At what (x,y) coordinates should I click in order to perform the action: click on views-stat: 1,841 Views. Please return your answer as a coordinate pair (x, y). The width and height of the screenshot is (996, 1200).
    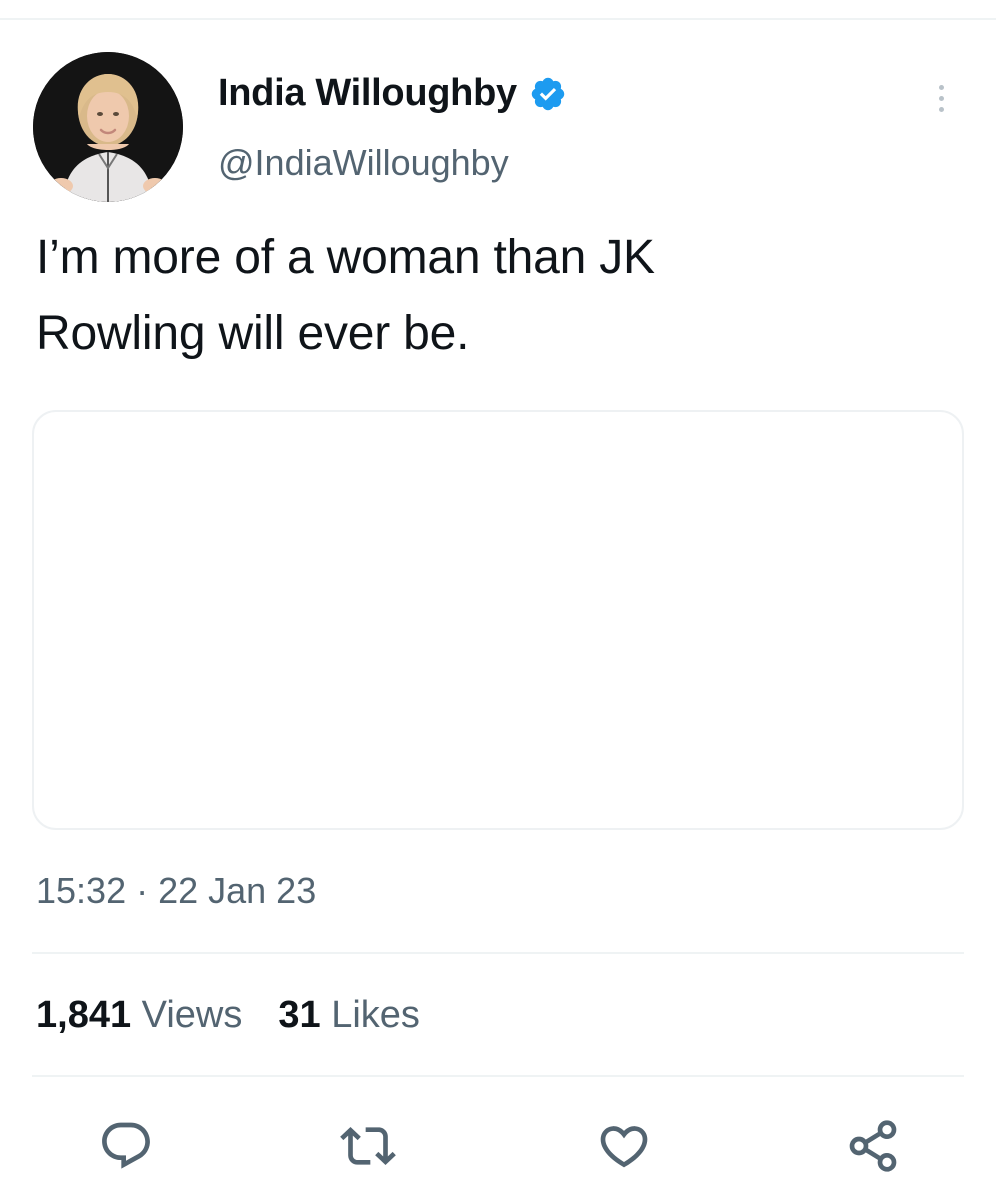
    Looking at the image, I should click on (139, 1015).